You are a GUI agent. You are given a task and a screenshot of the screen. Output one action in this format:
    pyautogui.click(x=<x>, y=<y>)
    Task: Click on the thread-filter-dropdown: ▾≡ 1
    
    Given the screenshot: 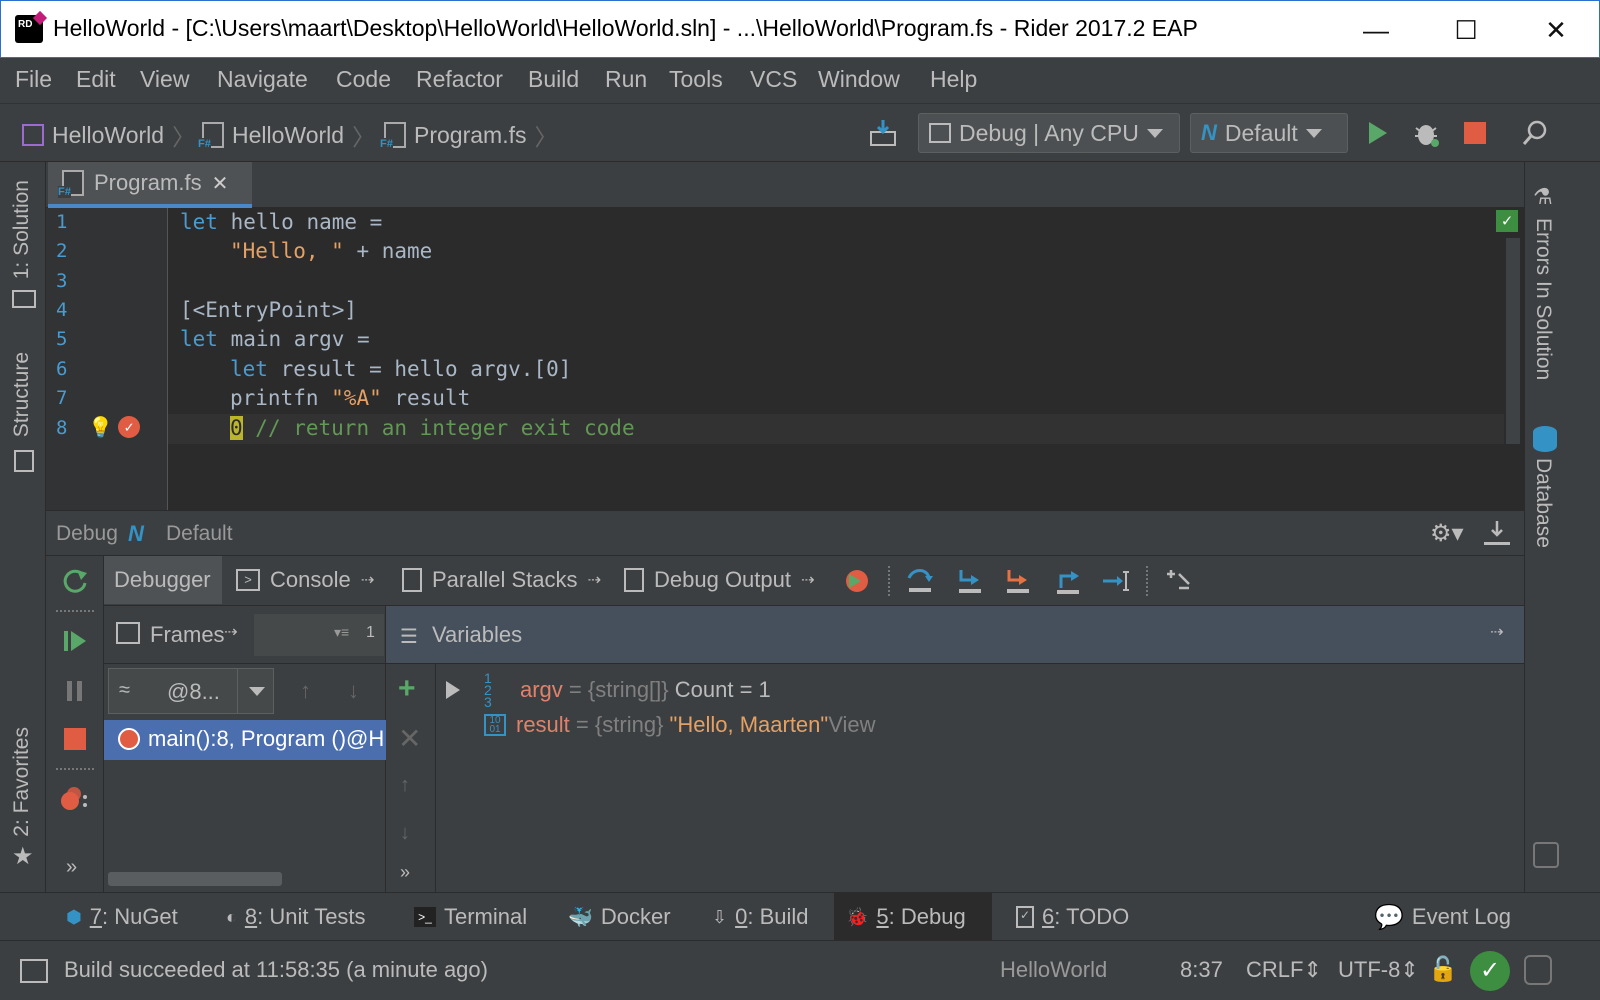 What is the action you would take?
    pyautogui.click(x=319, y=635)
    